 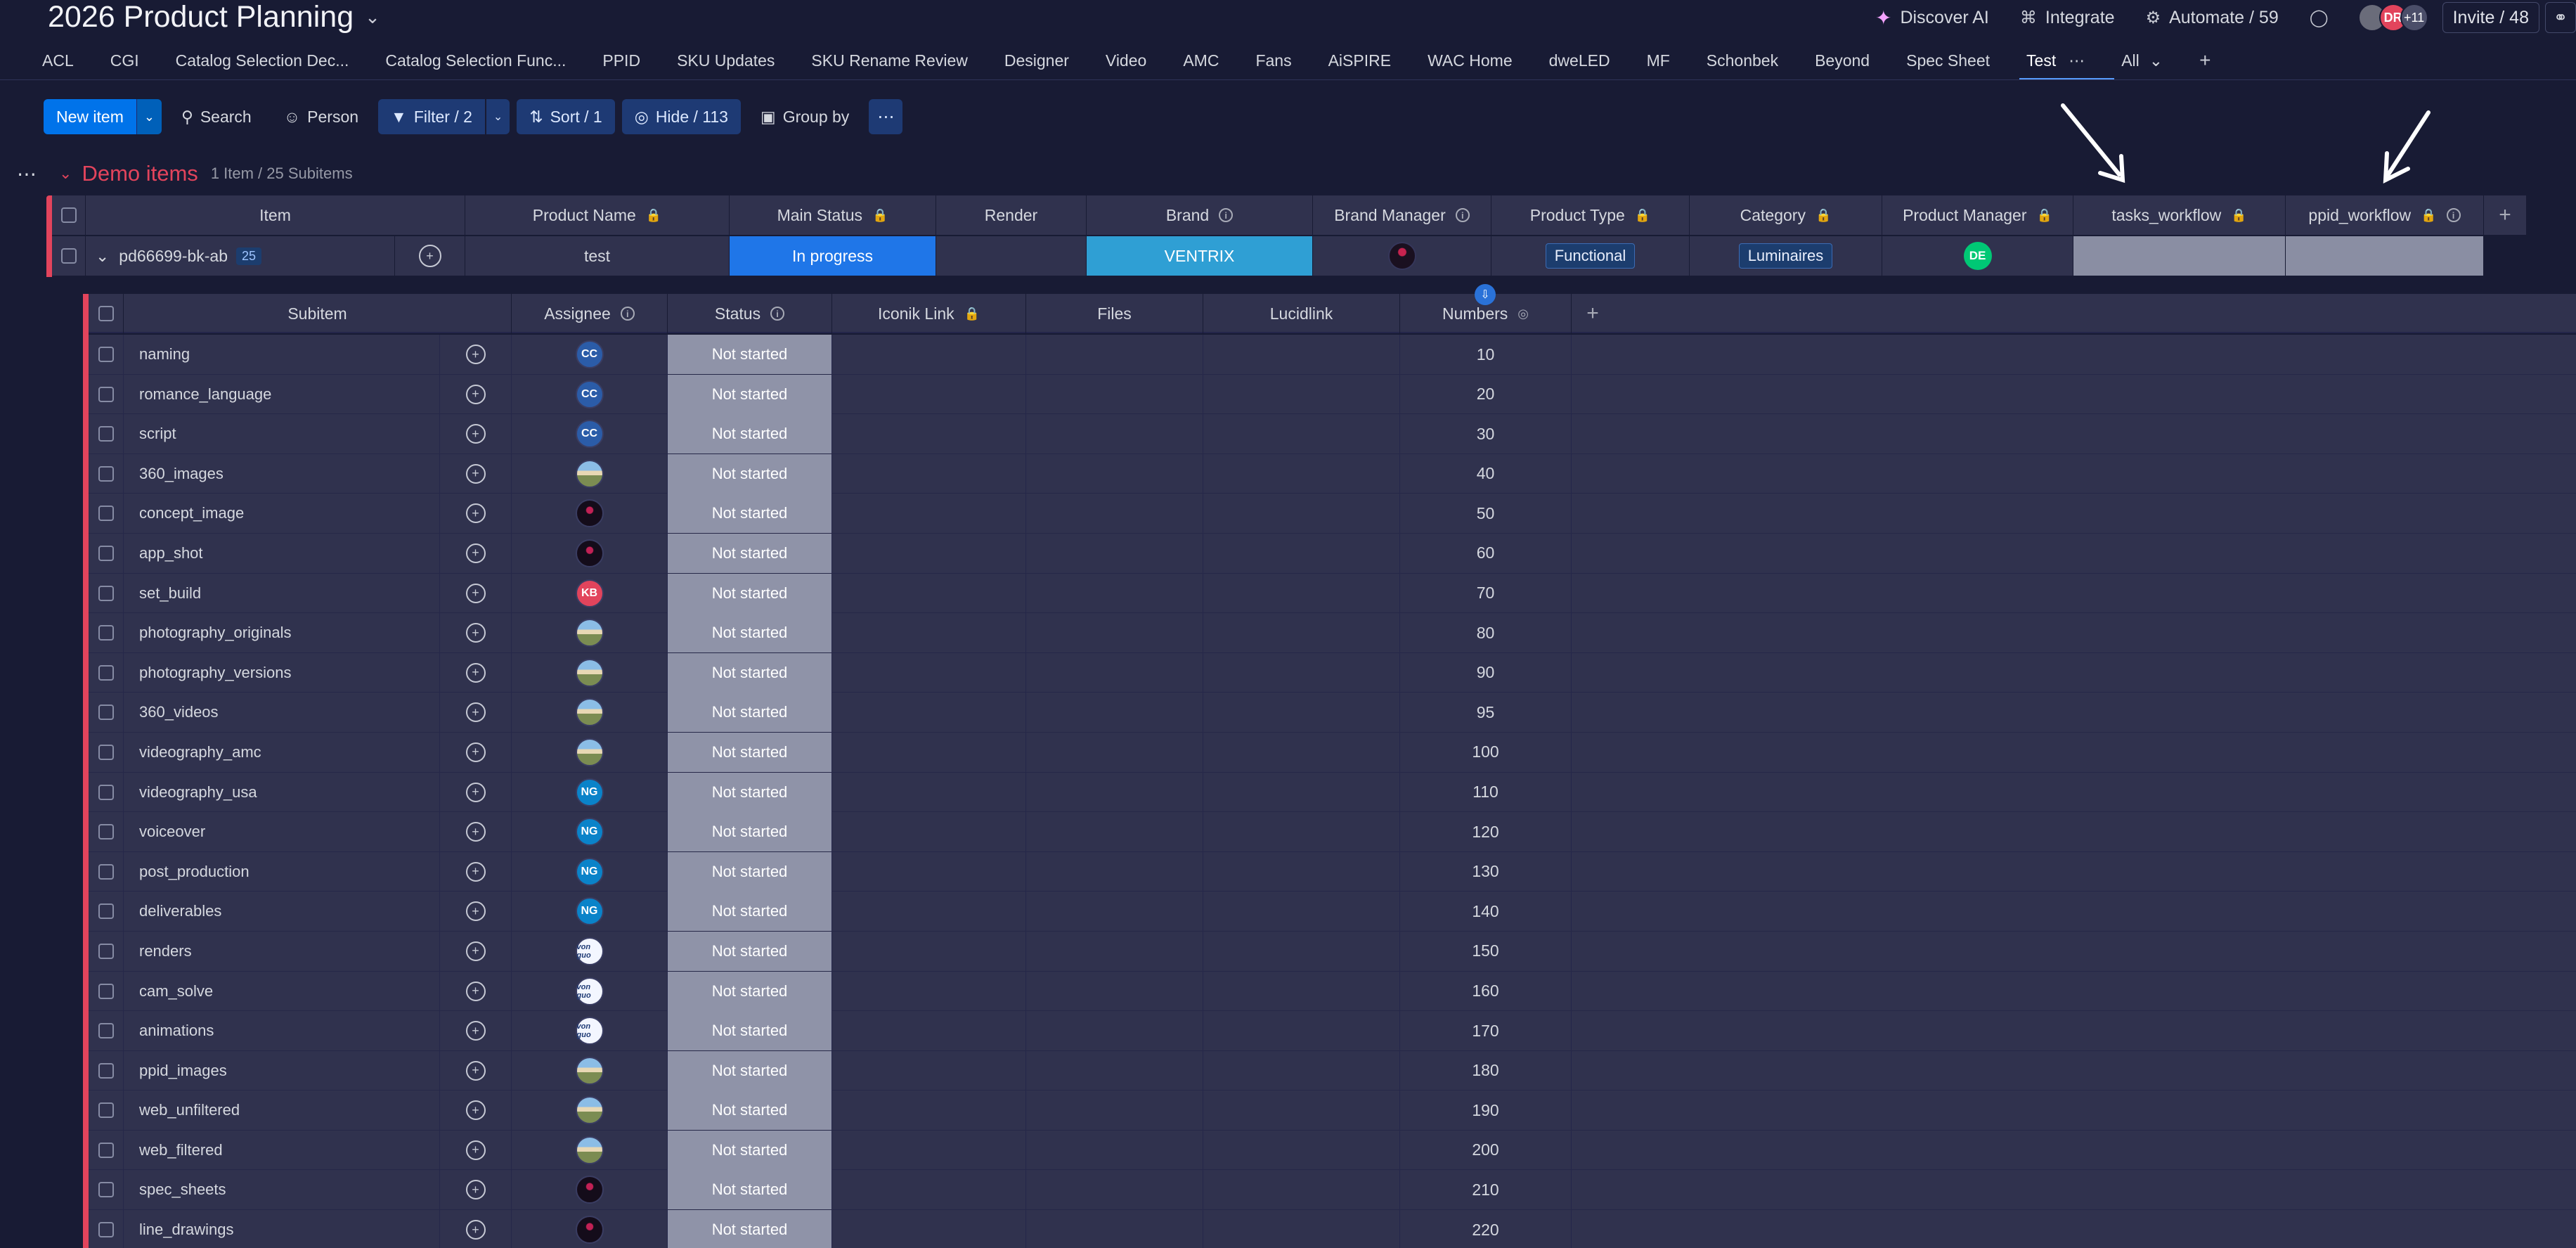 What do you see at coordinates (1114, 313) in the screenshot?
I see `column-header-files: Files` at bounding box center [1114, 313].